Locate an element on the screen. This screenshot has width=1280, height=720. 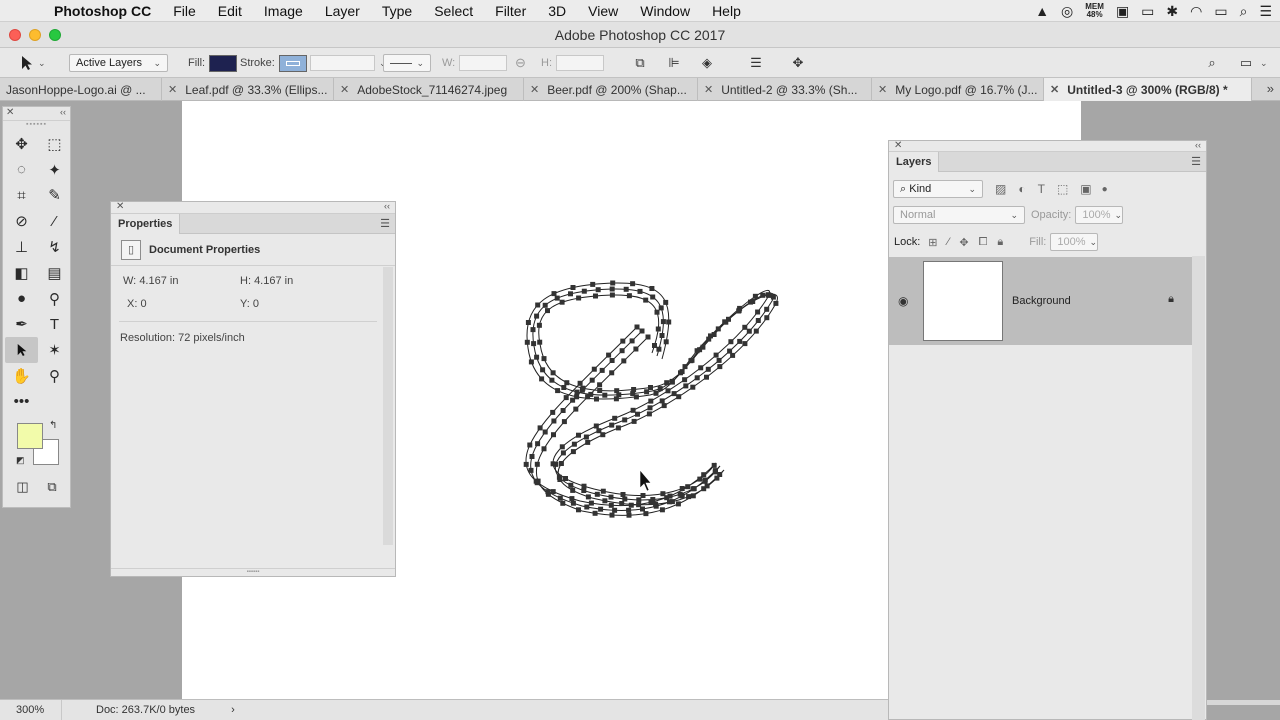
width-value: 4.167 in is located at coordinates (158, 281).